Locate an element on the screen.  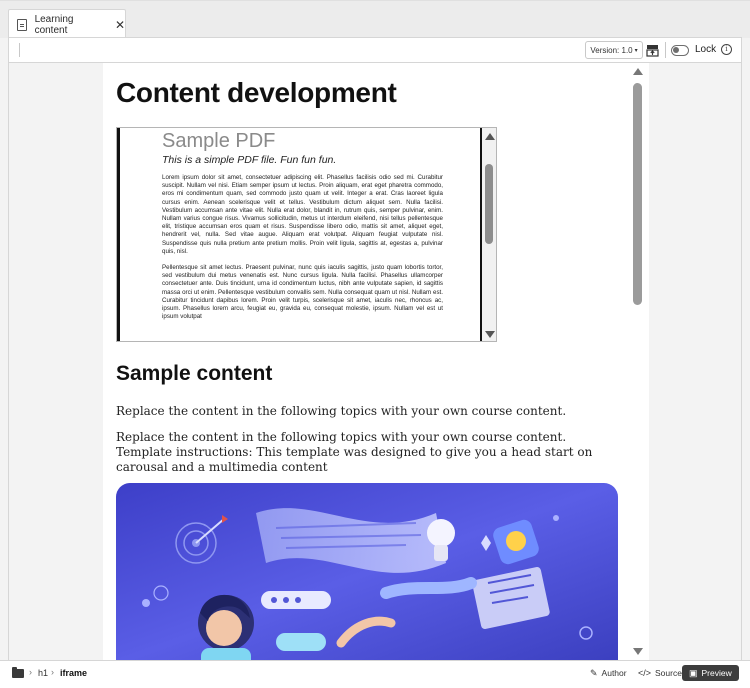
source-button: </> Source is located at coordinates (660, 673).